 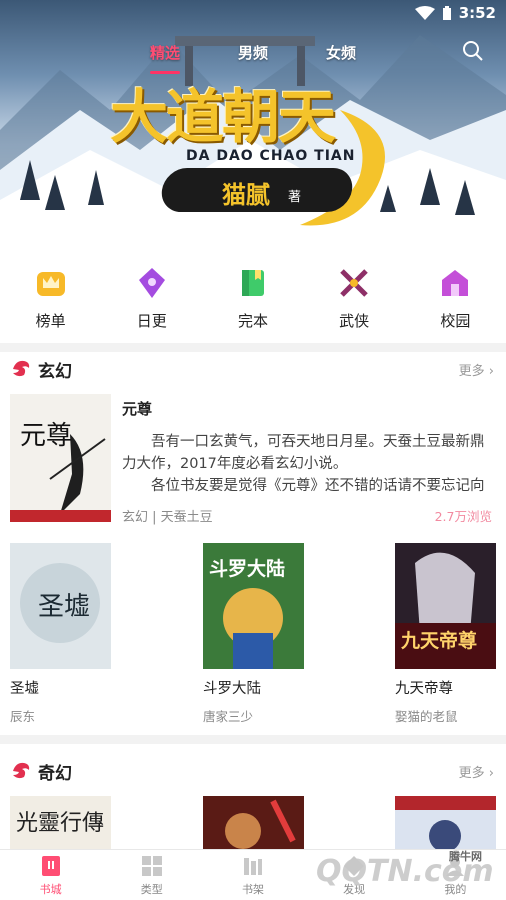 I want to click on status-time: 3:52, so click(x=477, y=13).